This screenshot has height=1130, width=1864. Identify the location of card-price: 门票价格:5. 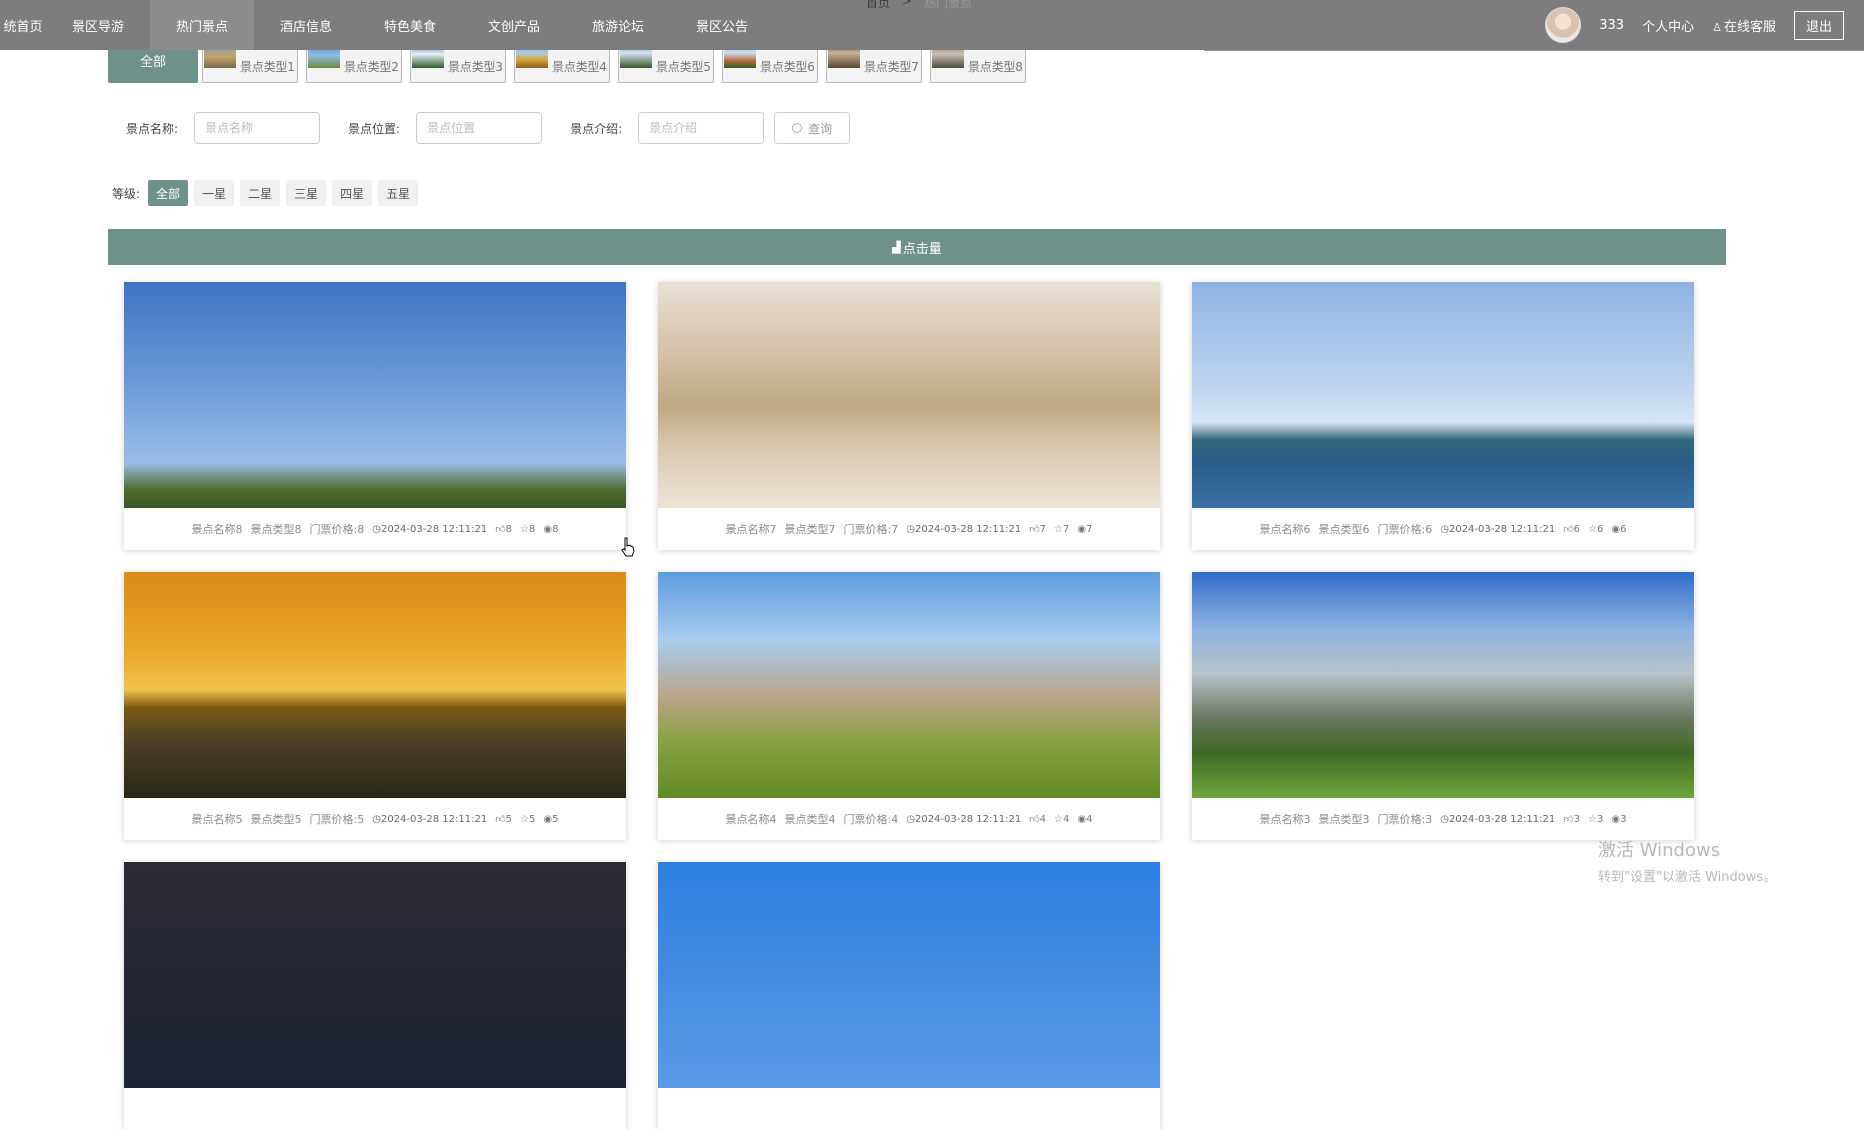
(337, 819).